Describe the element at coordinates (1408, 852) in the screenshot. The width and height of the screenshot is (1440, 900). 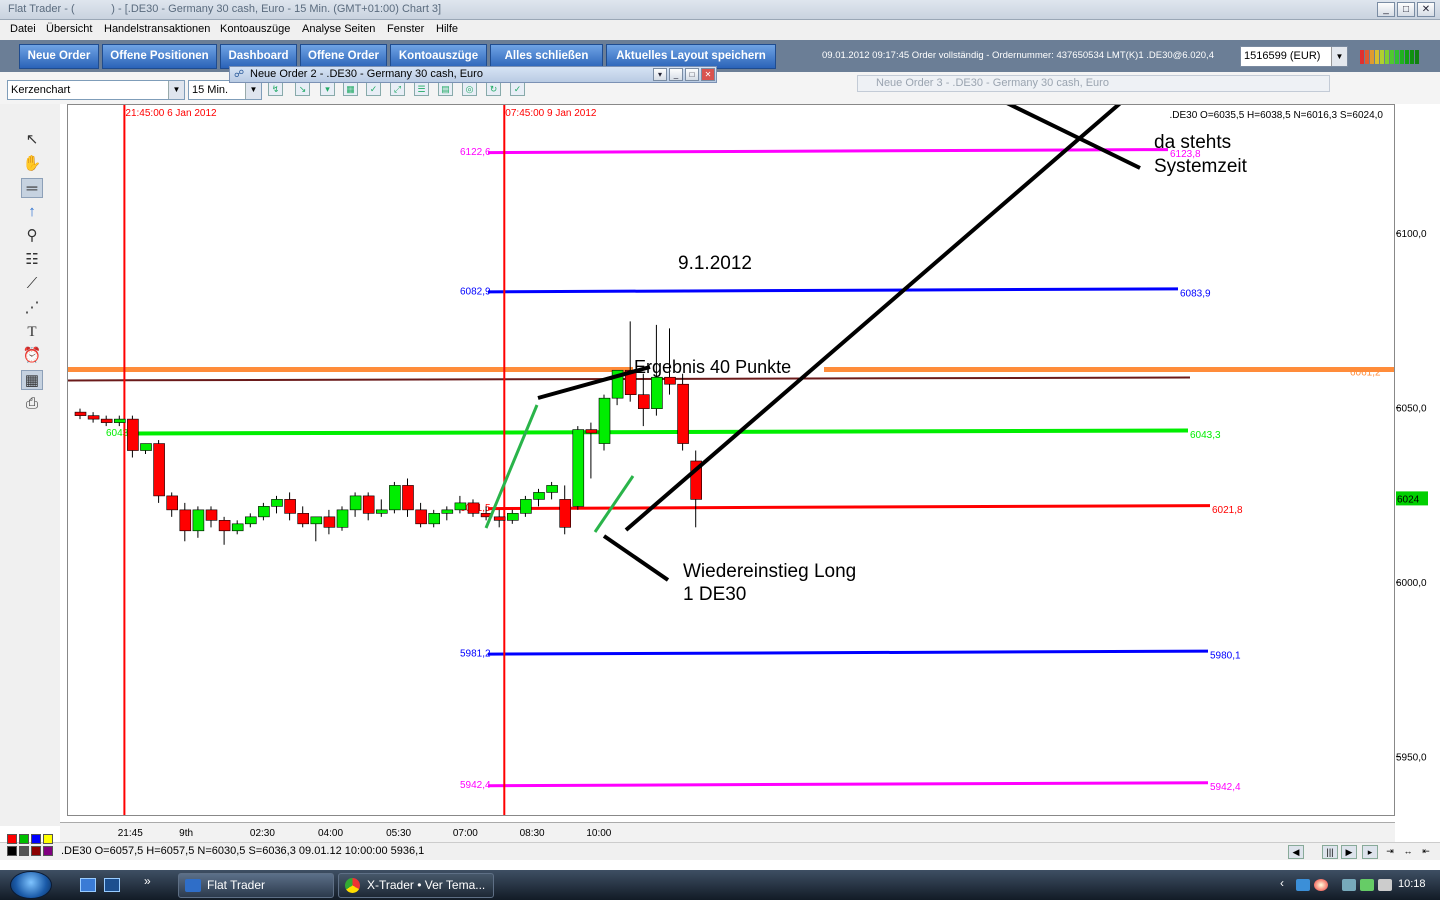
I see `zoom-in-icon: ↔` at that location.